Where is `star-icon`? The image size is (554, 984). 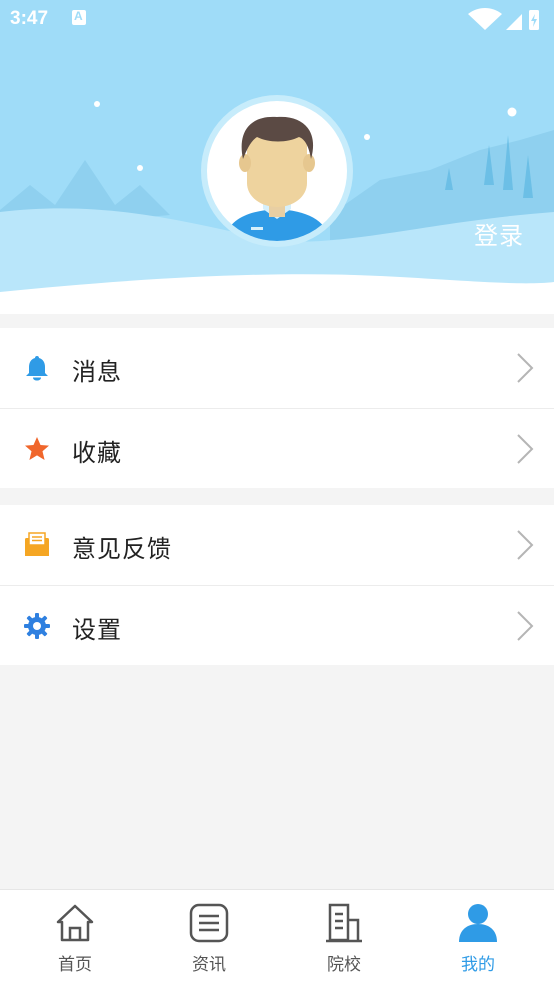
star-icon is located at coordinates (37, 448).